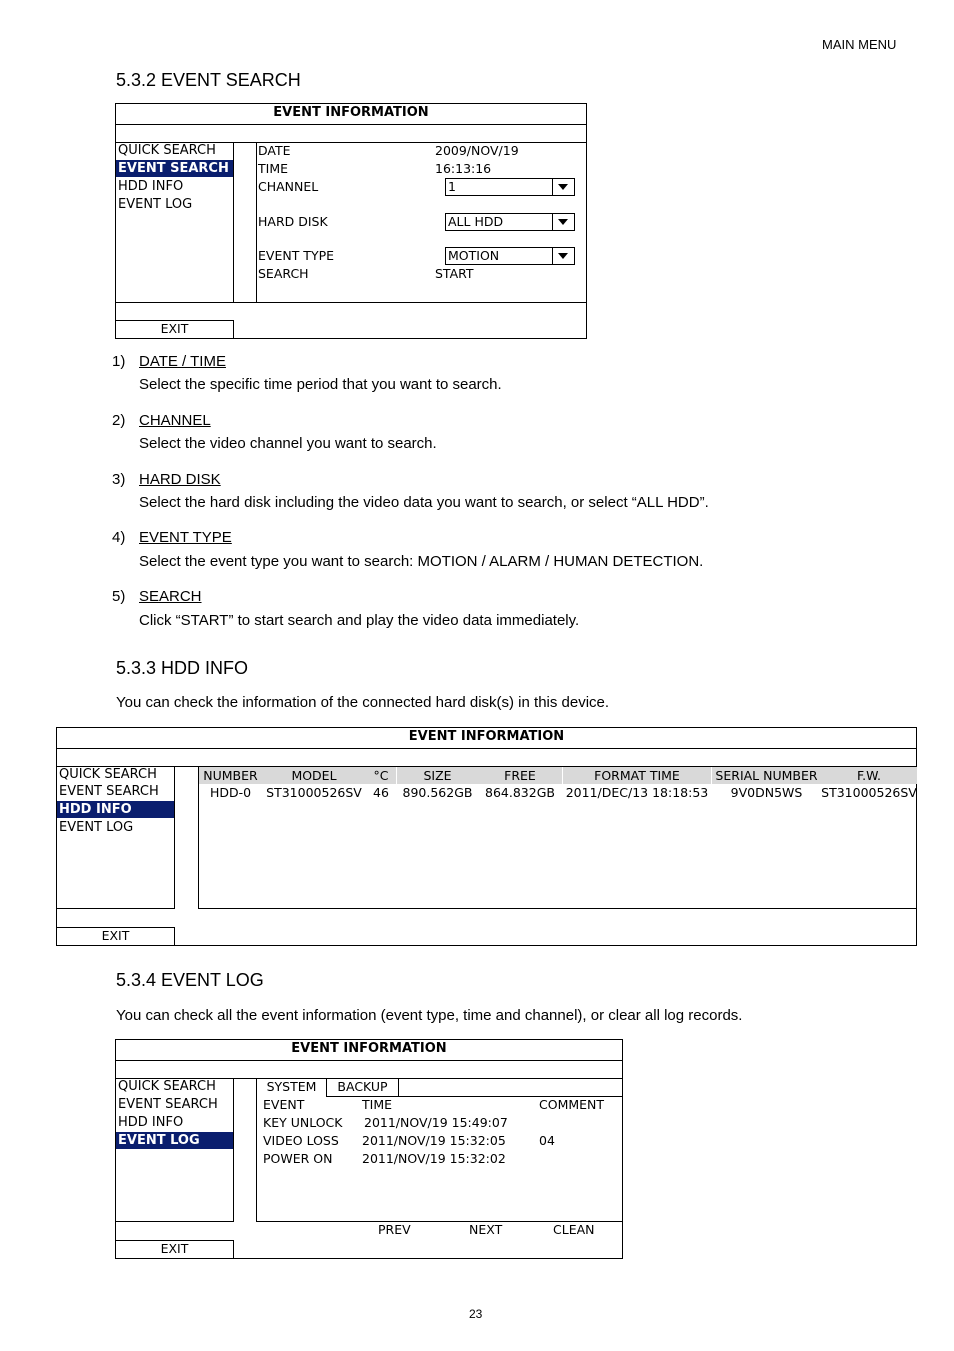 The width and height of the screenshot is (954, 1351). I want to click on column-header-model: MODEL, so click(314, 775).